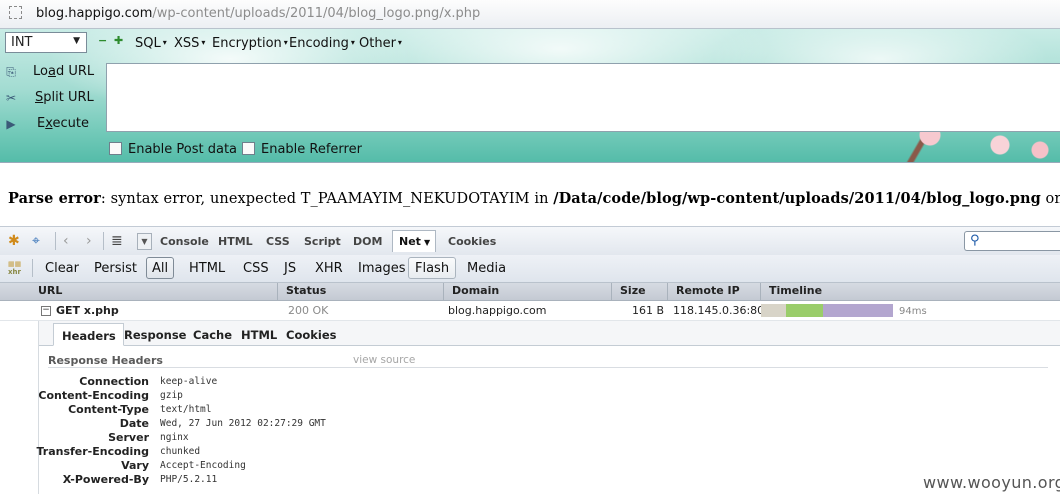 Image resolution: width=1060 pixels, height=494 pixels. What do you see at coordinates (913, 311) in the screenshot?
I see `request-time: 94ms` at bounding box center [913, 311].